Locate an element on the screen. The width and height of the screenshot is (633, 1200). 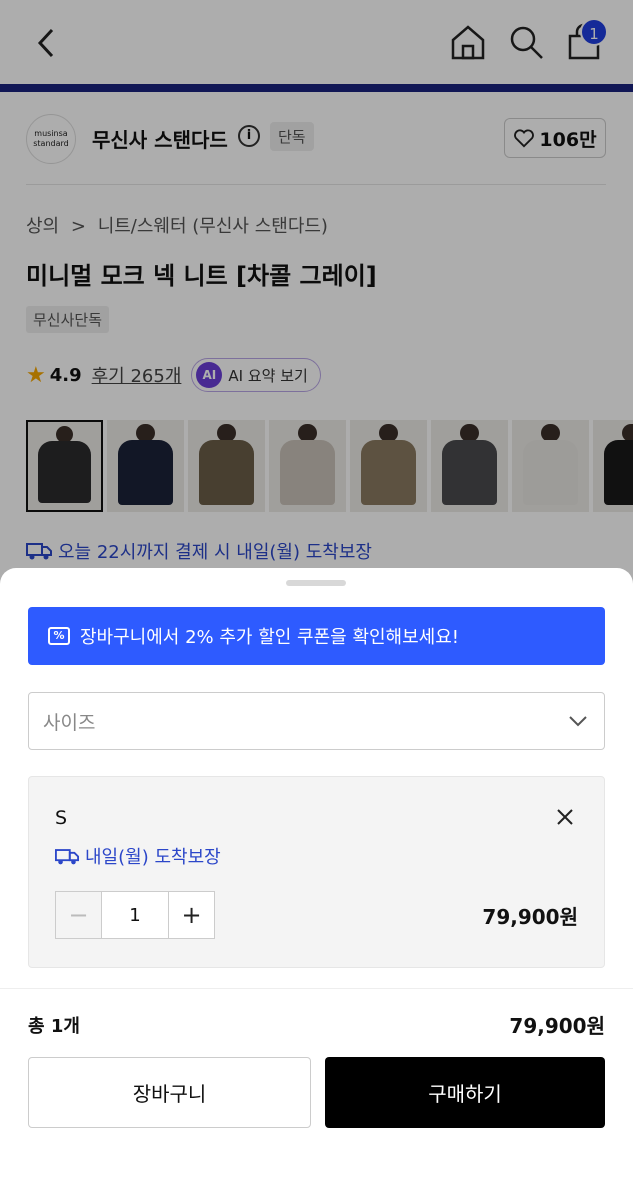
option-price: 79,900원 is located at coordinates (530, 917).